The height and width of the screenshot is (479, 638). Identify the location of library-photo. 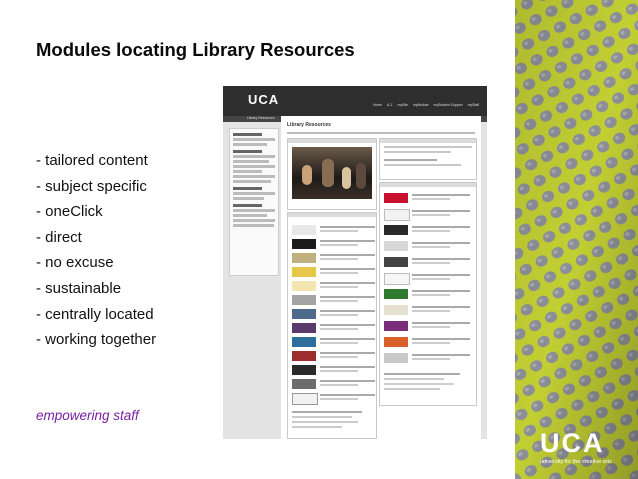
(332, 173).